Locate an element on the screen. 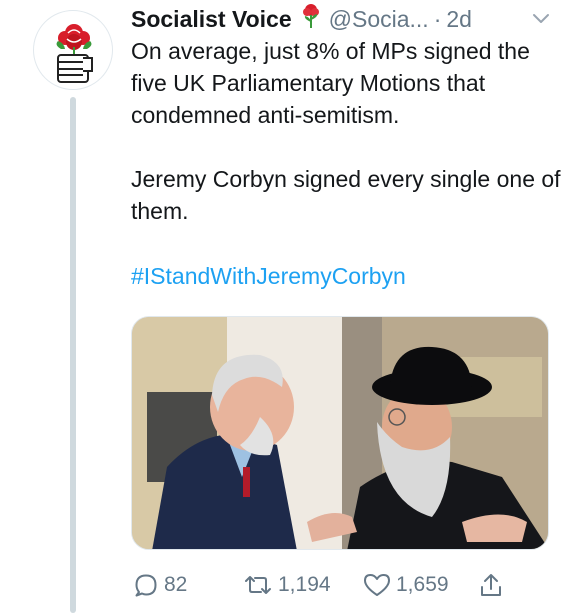 The width and height of the screenshot is (579, 613). tweet-header: Socialist Voice @Socia... · 2d is located at coordinates (301, 19).